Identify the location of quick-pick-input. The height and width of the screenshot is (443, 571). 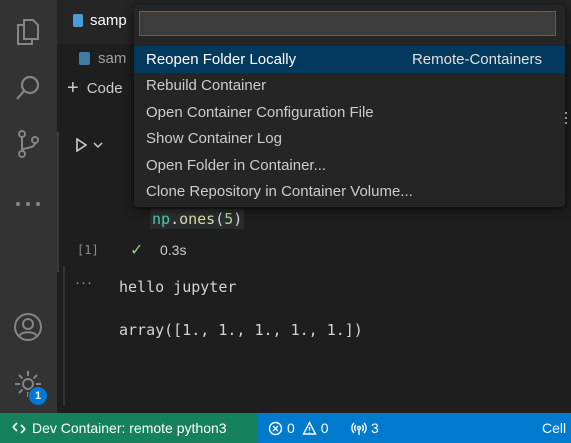
(347, 23).